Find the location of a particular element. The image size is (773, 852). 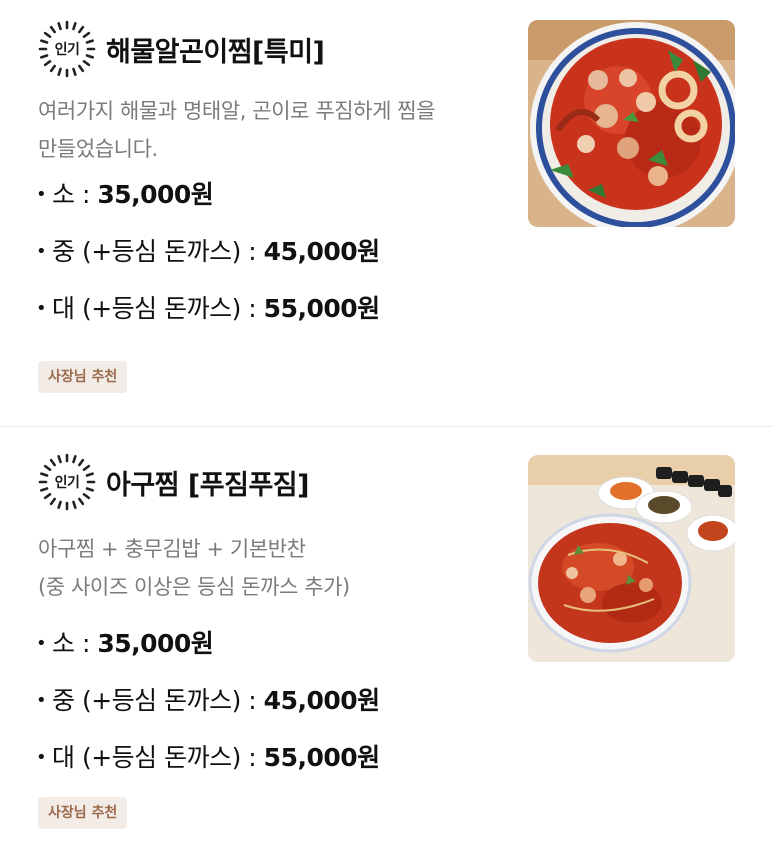

item-header: 인기 아구찜 [푸짐푸짐] is located at coordinates (173, 482).